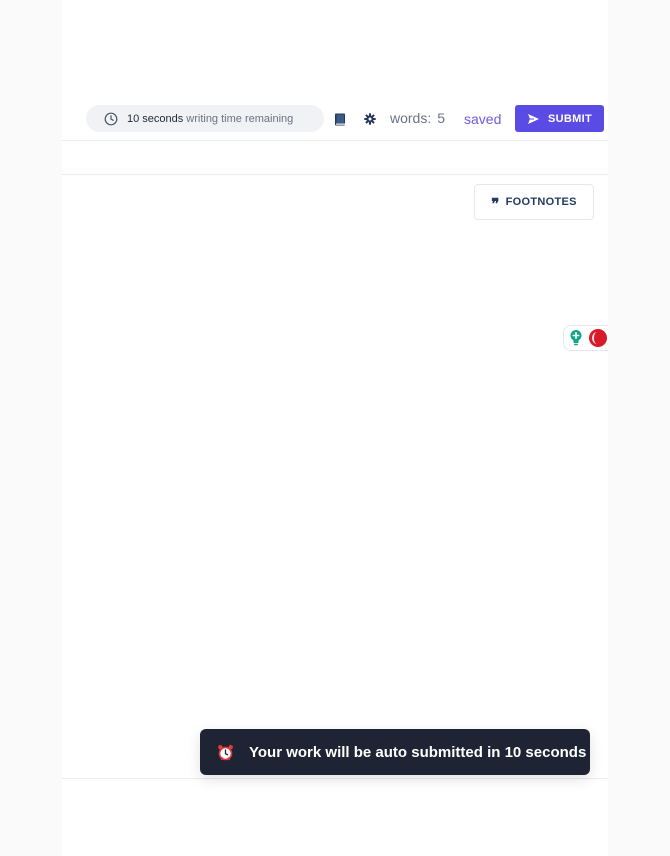  I want to click on timer-pill: 10 seconds writing time remaining, so click(205, 118).